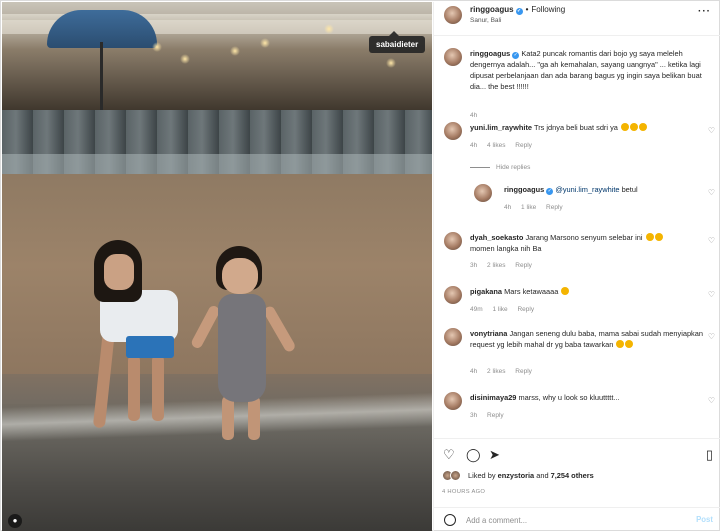 The height and width of the screenshot is (531, 720). Describe the element at coordinates (490, 53) in the screenshot. I see `caption-username: ringgoagus` at that location.